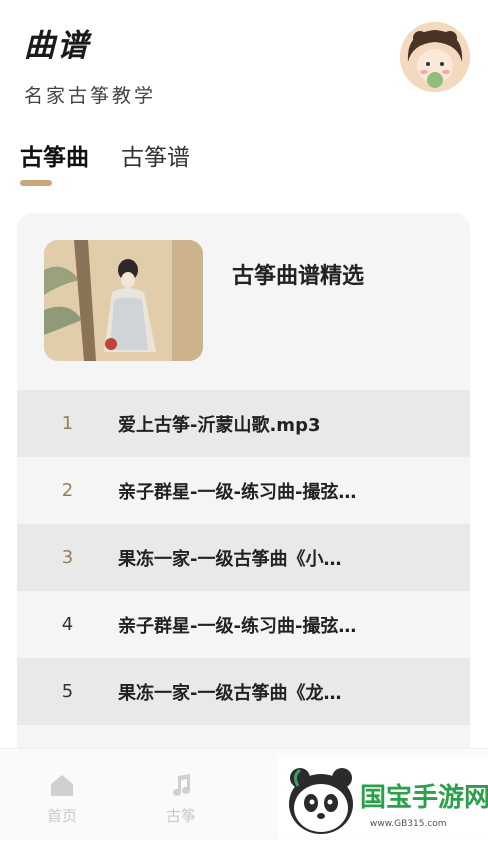  What do you see at coordinates (57, 46) in the screenshot?
I see `page-title: 曲谱` at bounding box center [57, 46].